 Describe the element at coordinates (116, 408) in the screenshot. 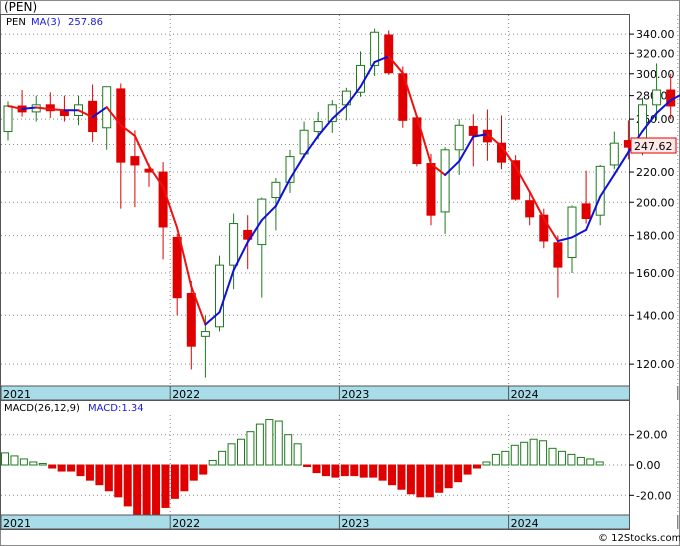

I see `macd-legend-value: MACD:1.34` at that location.